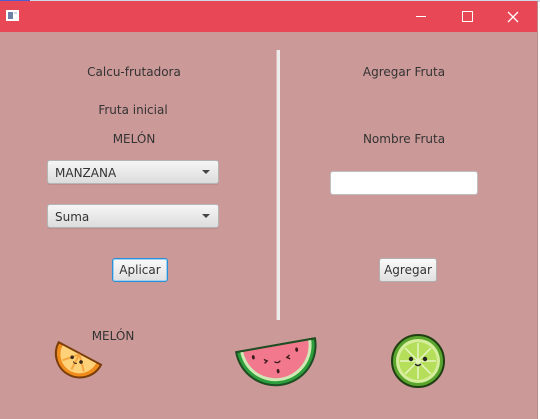 Image resolution: width=540 pixels, height=419 pixels. I want to click on operation-select: Suma, so click(133, 216).